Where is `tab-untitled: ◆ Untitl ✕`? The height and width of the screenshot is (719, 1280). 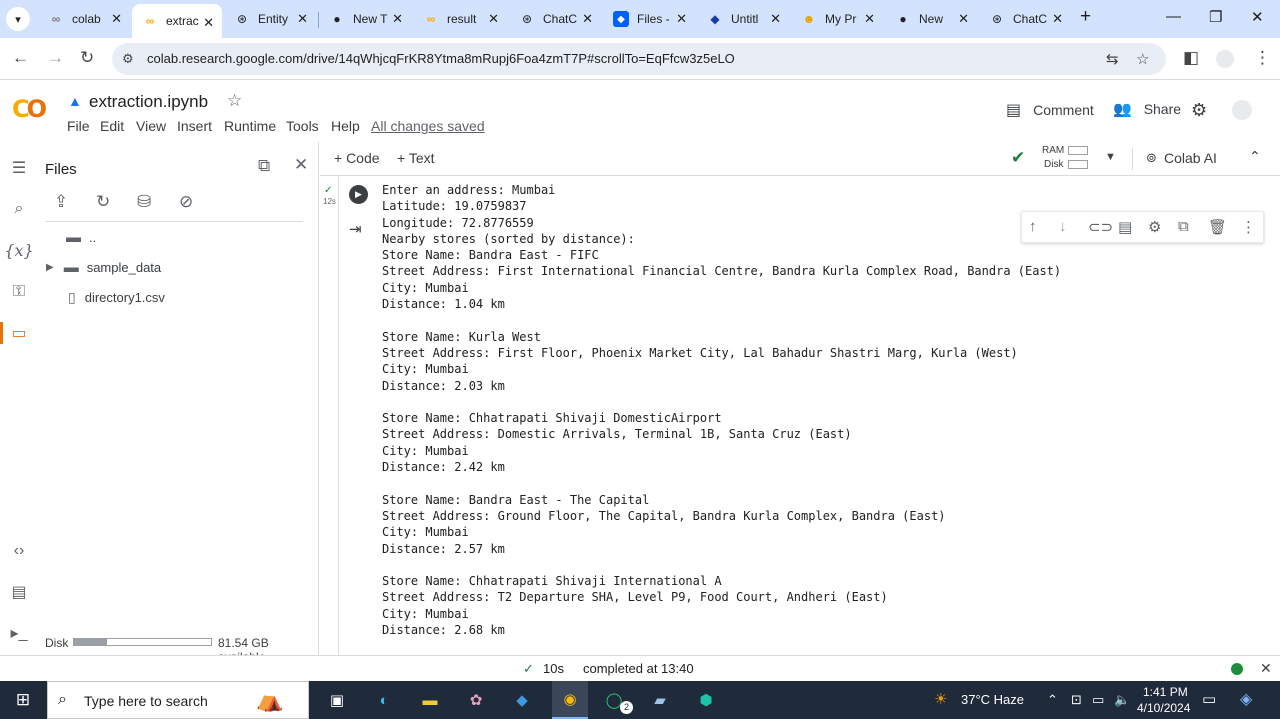 tab-untitled: ◆ Untitl ✕ is located at coordinates (743, 19).